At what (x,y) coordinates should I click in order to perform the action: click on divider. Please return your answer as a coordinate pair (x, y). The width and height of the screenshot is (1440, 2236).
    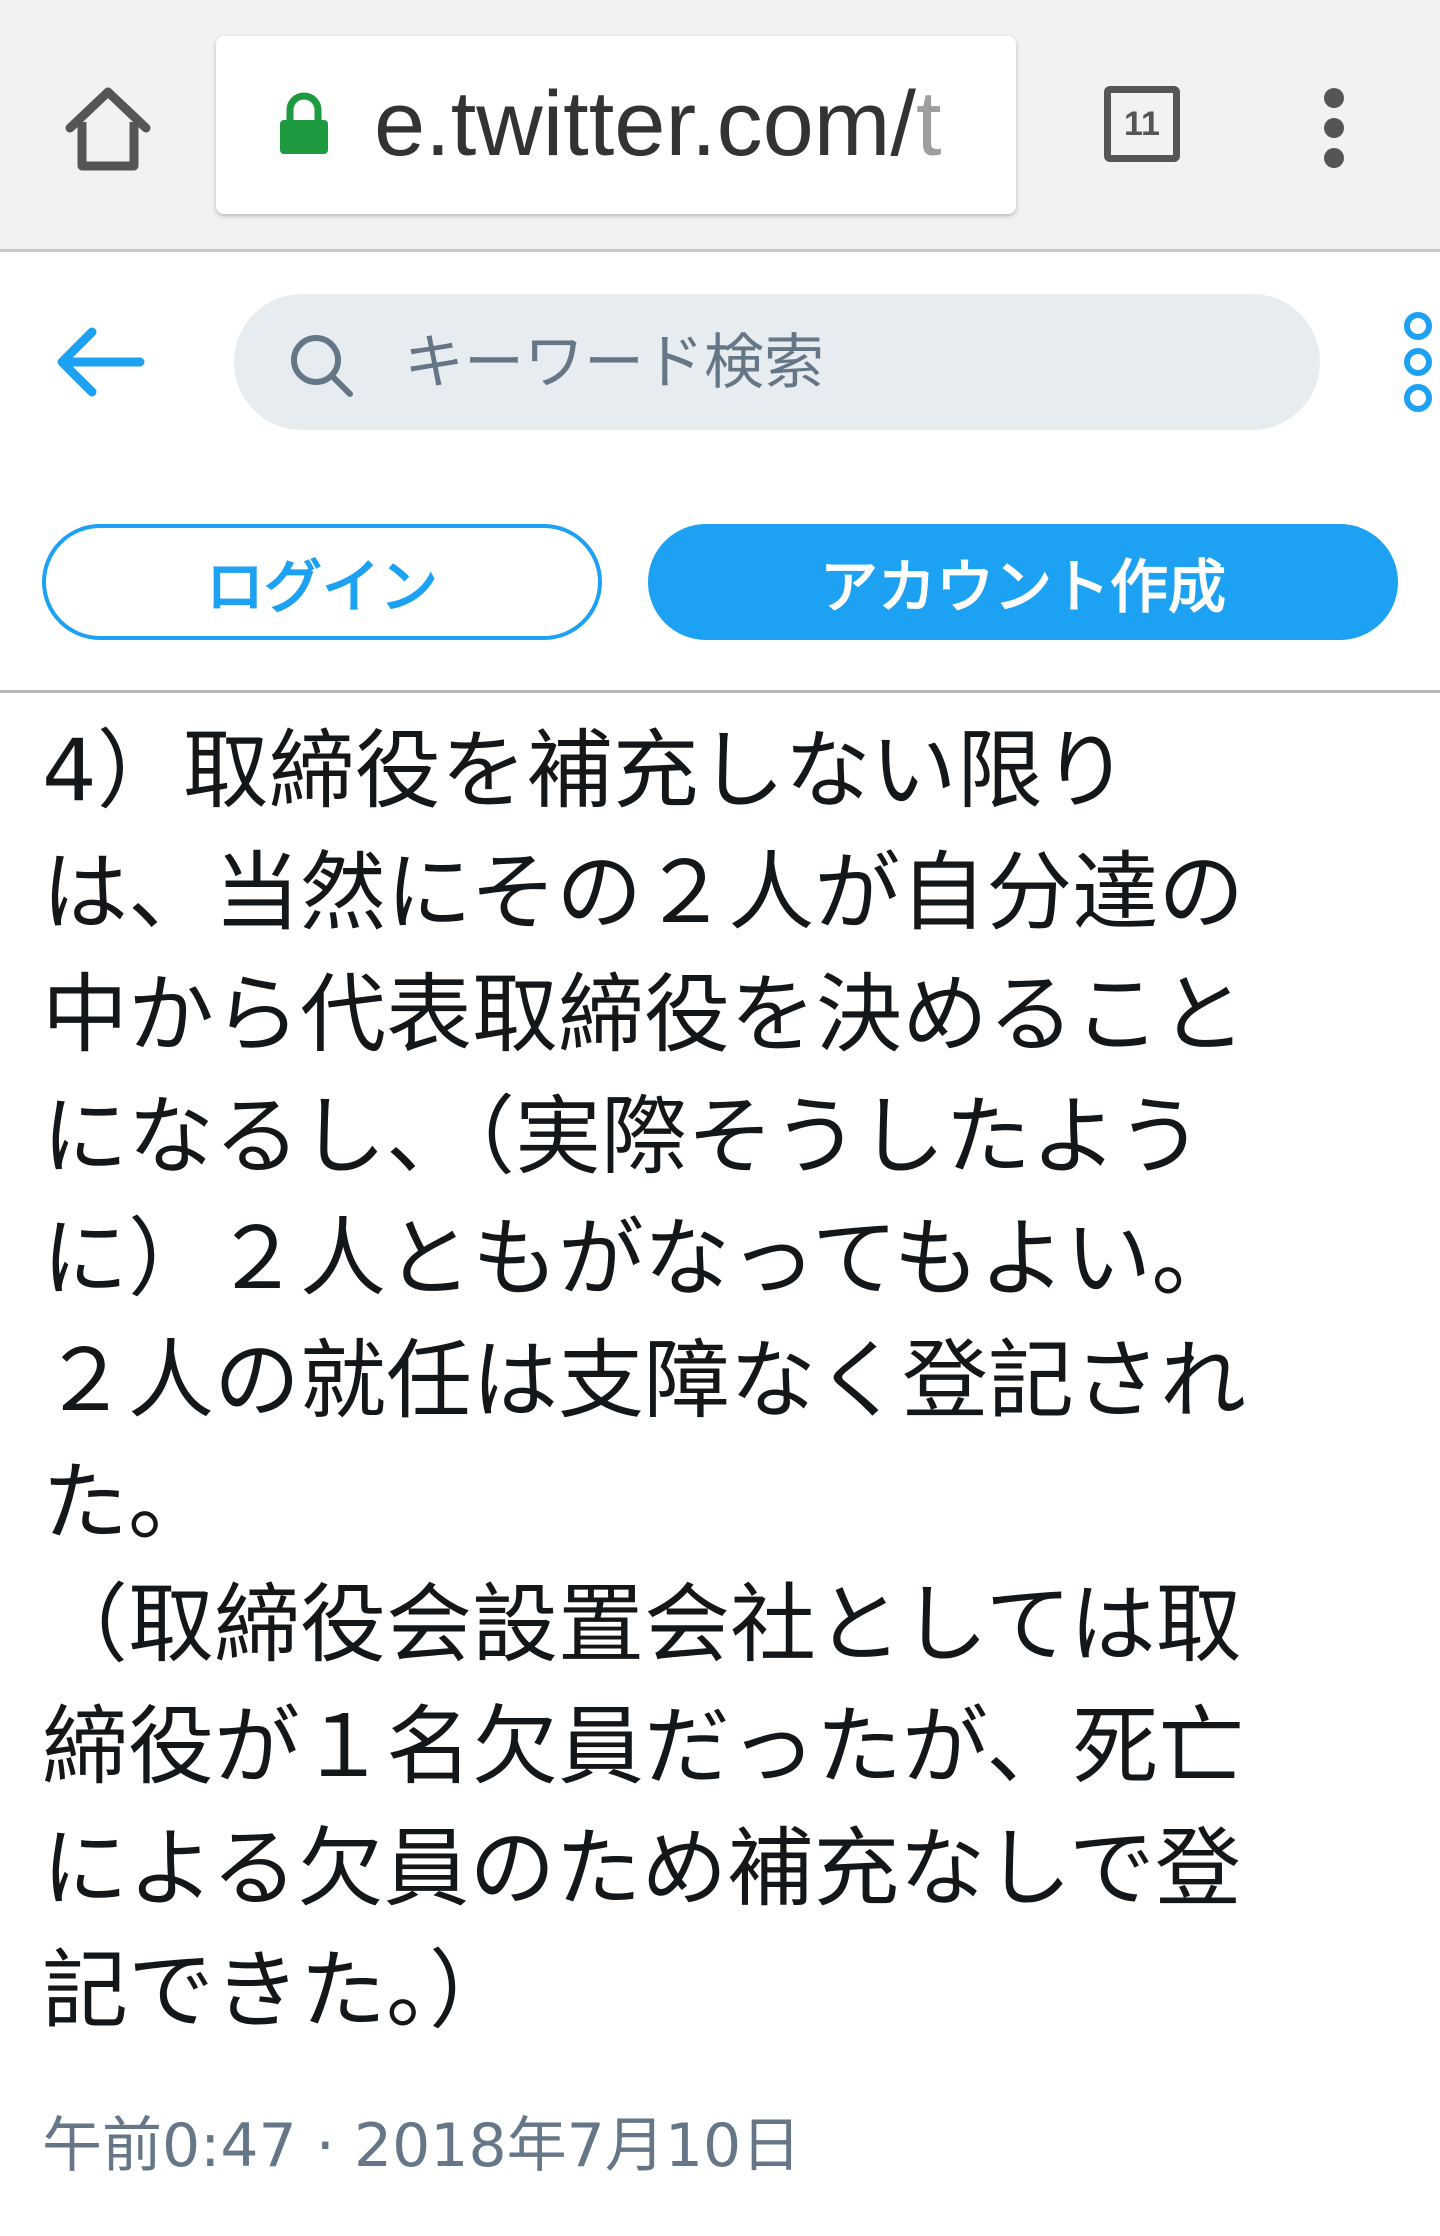
    Looking at the image, I should click on (720, 691).